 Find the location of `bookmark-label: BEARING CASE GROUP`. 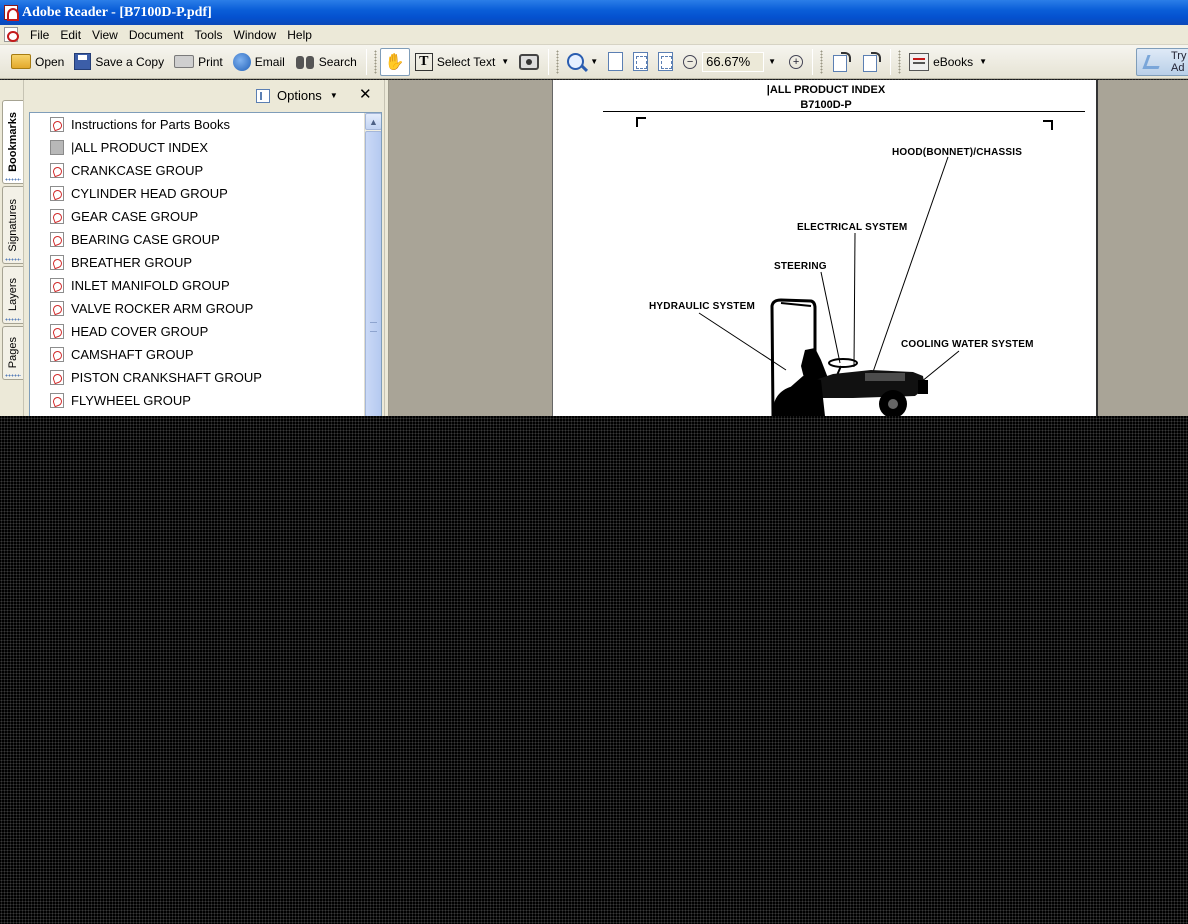

bookmark-label: BEARING CASE GROUP is located at coordinates (145, 239).